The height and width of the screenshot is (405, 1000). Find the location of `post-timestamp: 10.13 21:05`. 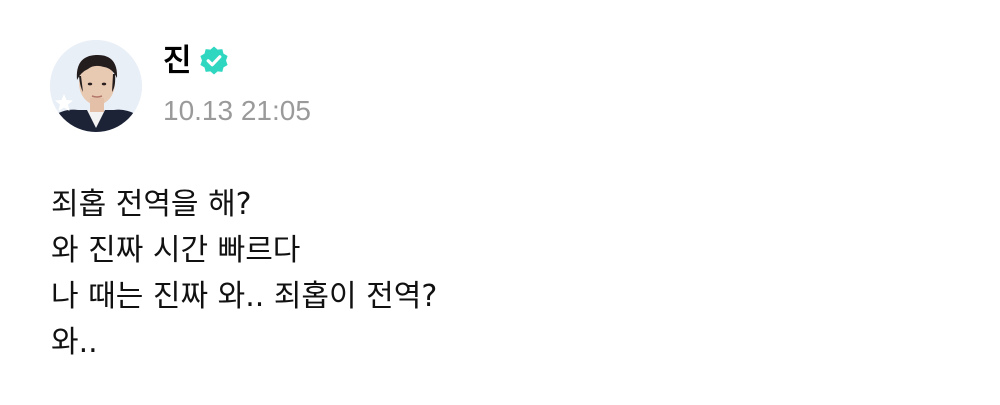

post-timestamp: 10.13 21:05 is located at coordinates (237, 110).